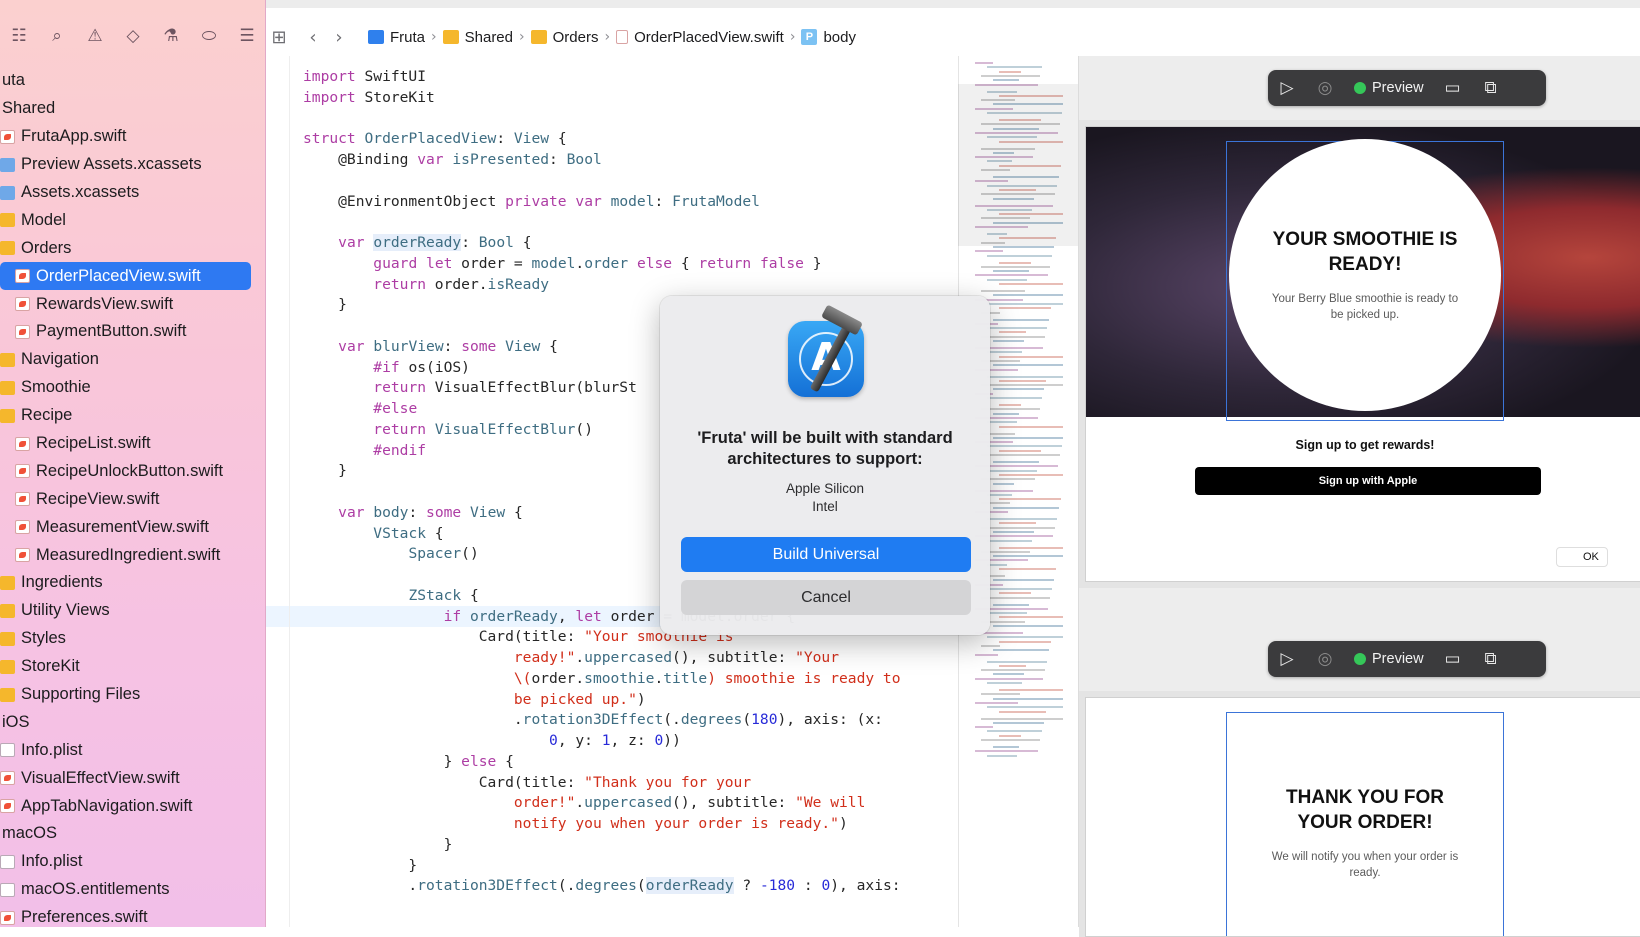 This screenshot has height=937, width=1640. What do you see at coordinates (132, 360) in the screenshot?
I see `tree-item: Navigation` at bounding box center [132, 360].